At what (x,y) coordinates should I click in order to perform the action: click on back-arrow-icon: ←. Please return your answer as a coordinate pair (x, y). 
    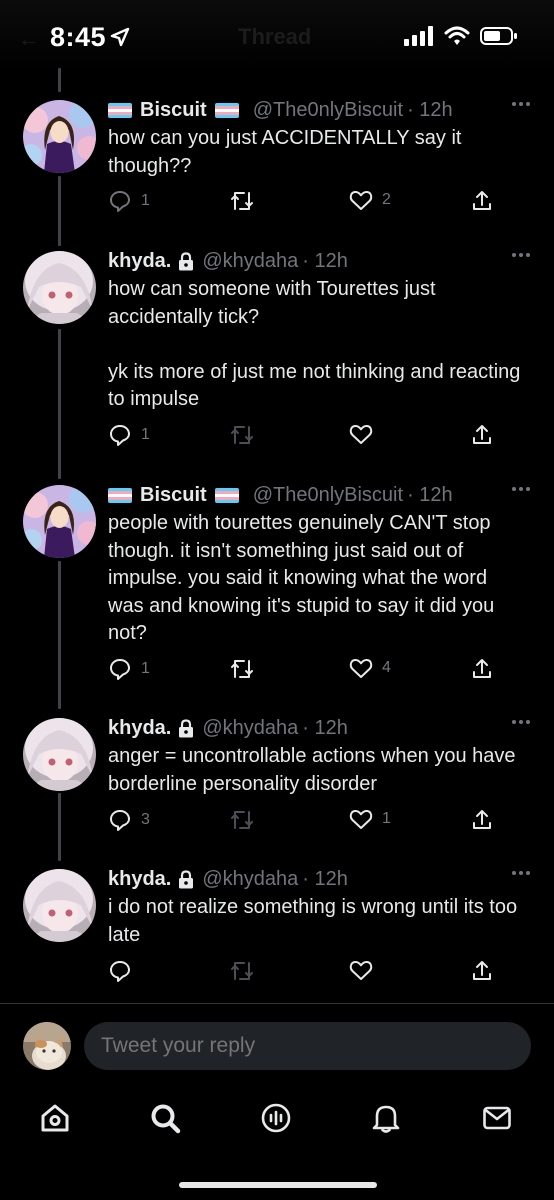
    Looking at the image, I should click on (29, 39).